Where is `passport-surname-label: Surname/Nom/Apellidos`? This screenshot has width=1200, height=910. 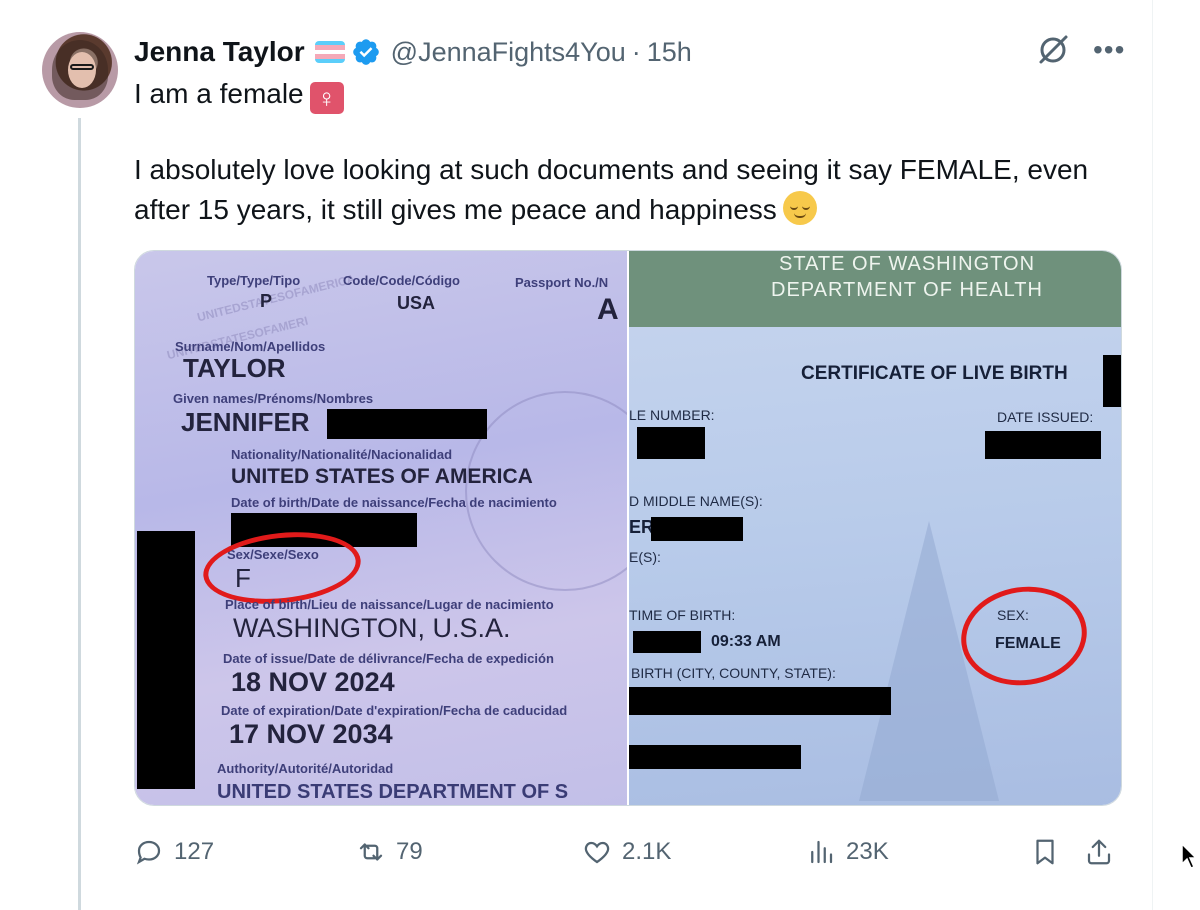 passport-surname-label: Surname/Nom/Apellidos is located at coordinates (250, 346).